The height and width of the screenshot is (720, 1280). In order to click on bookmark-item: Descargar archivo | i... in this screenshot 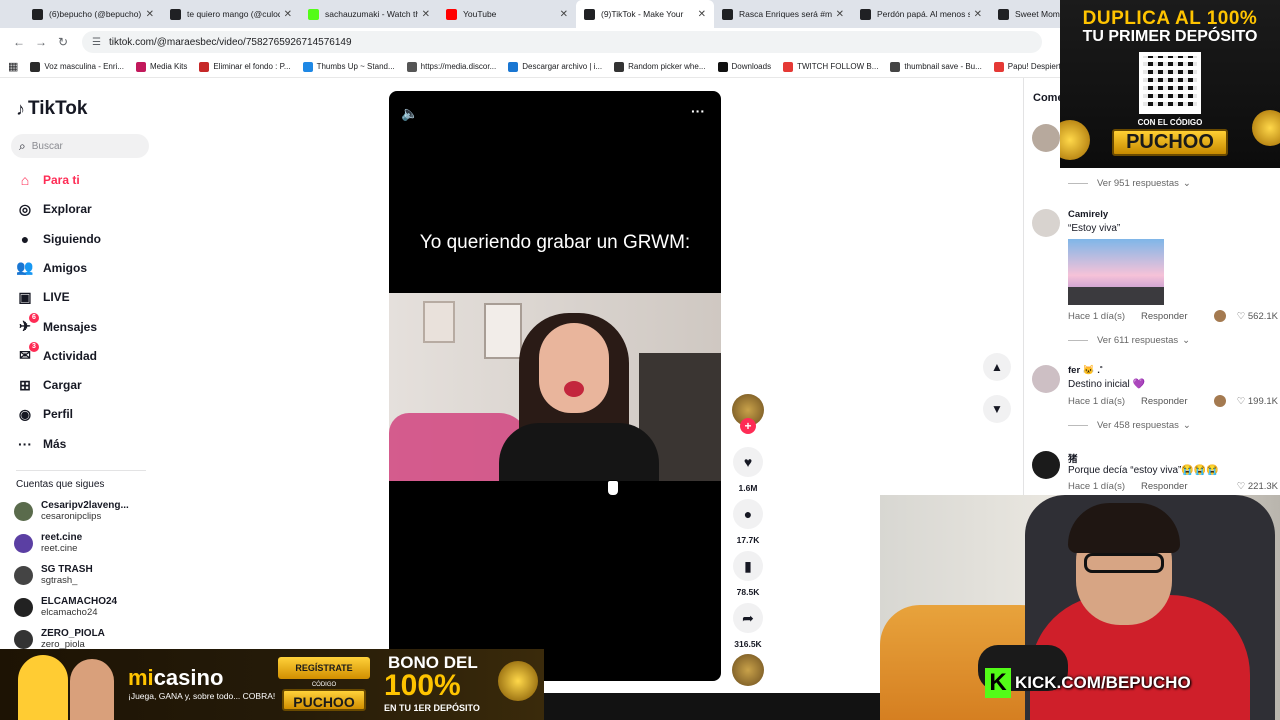, I will do `click(555, 66)`.